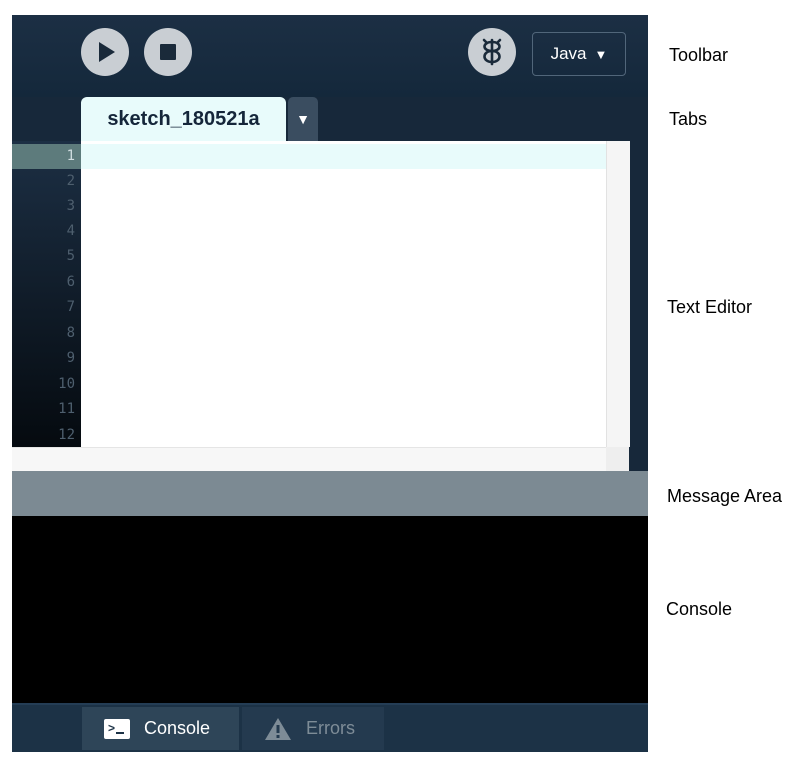 The image size is (800, 767). I want to click on errors-tab-label: Errors, so click(330, 728).